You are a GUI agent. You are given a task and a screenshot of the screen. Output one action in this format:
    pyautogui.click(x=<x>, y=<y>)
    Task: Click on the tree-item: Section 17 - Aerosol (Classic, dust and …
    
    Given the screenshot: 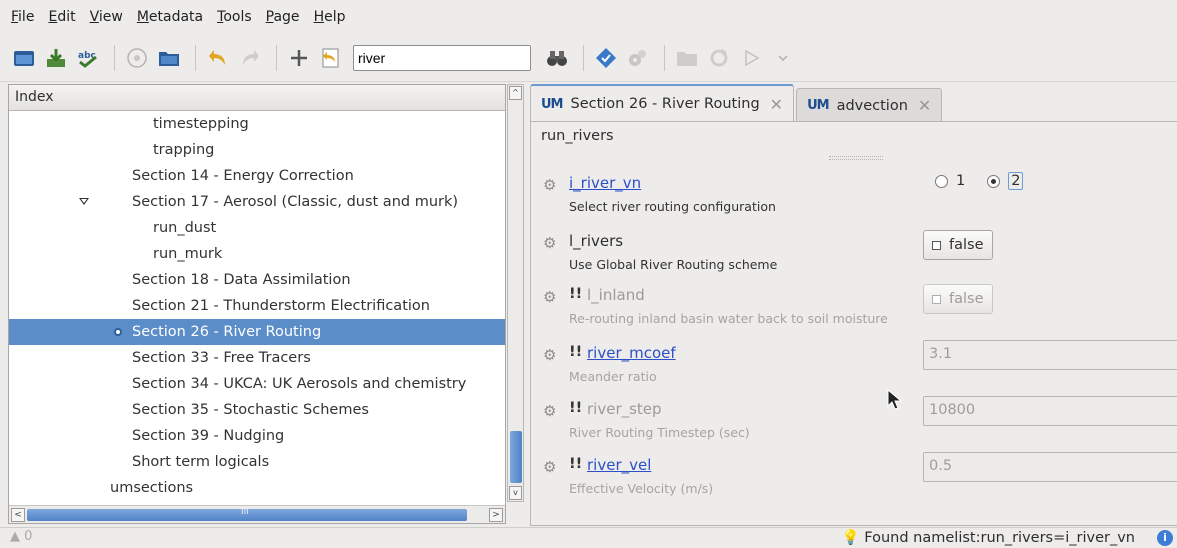 What is the action you would take?
    pyautogui.click(x=257, y=202)
    